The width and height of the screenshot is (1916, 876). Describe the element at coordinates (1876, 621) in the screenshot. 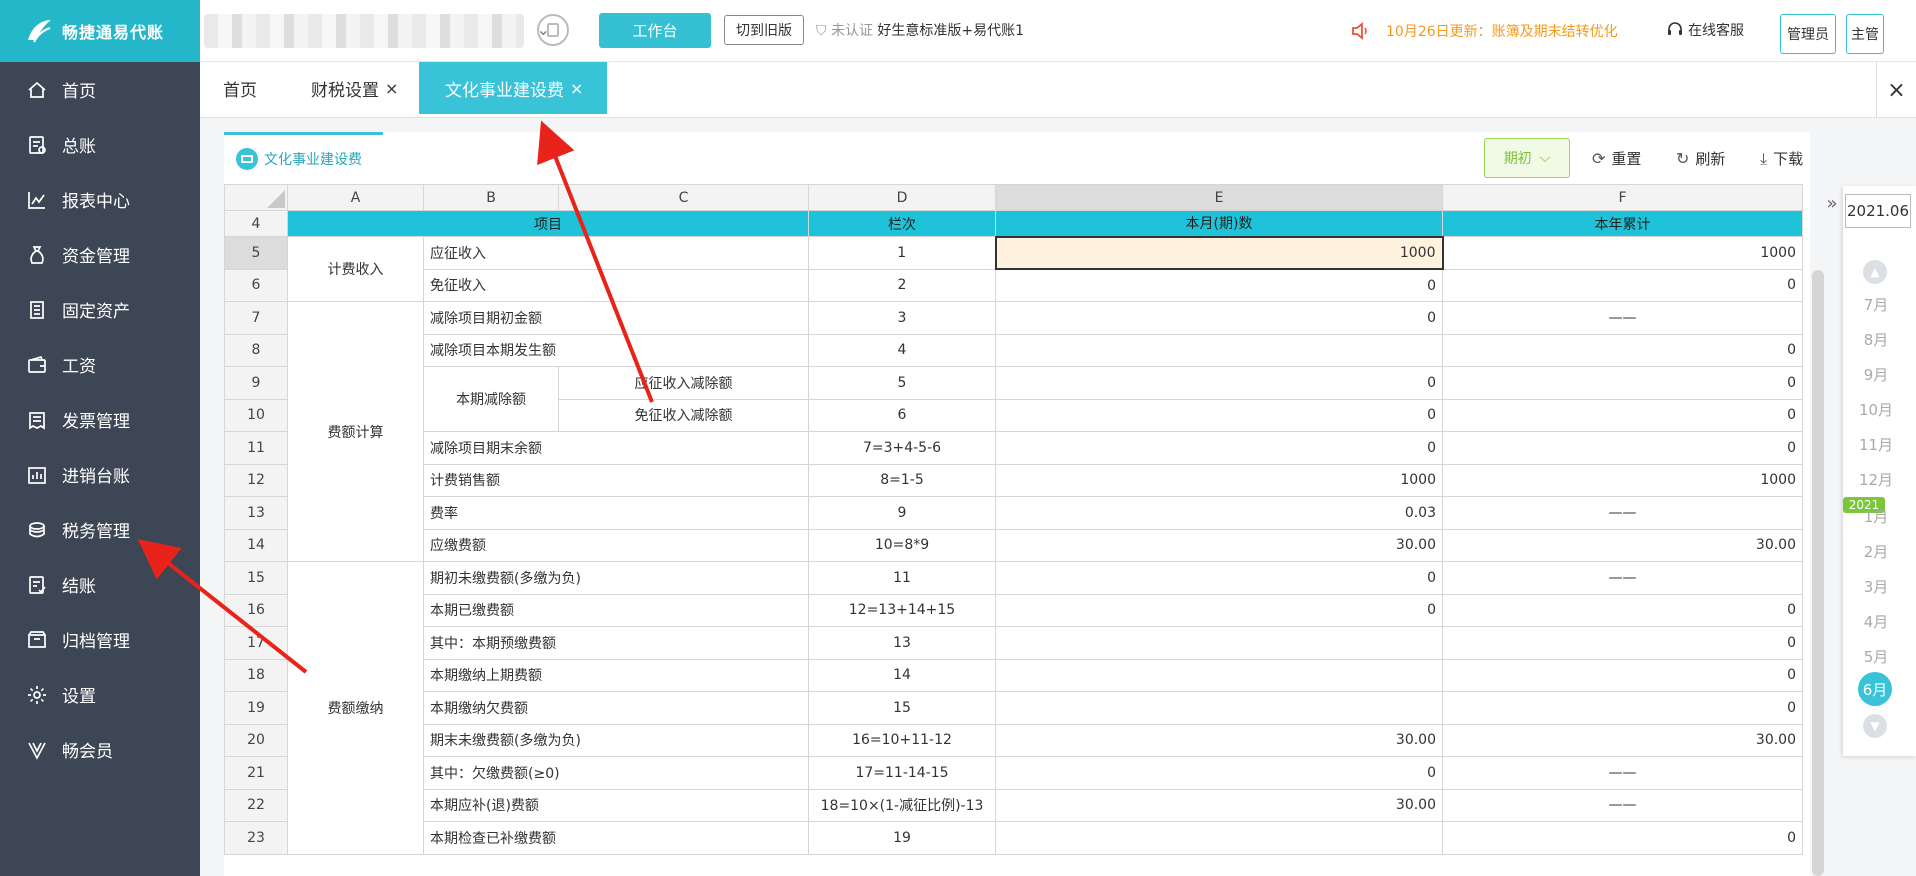

I see `month-item: 4月` at that location.